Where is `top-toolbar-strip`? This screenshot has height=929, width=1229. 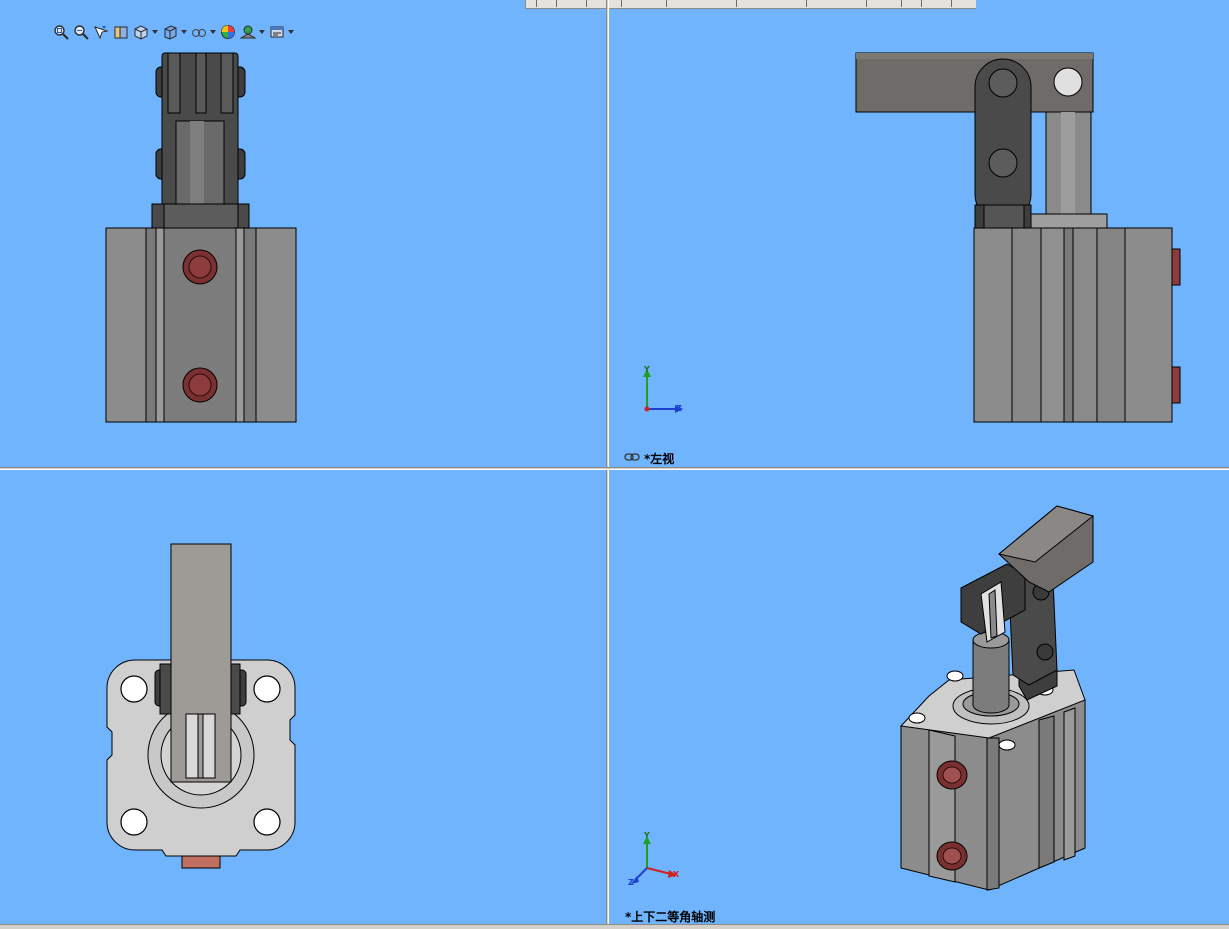
top-toolbar-strip is located at coordinates (614, 4).